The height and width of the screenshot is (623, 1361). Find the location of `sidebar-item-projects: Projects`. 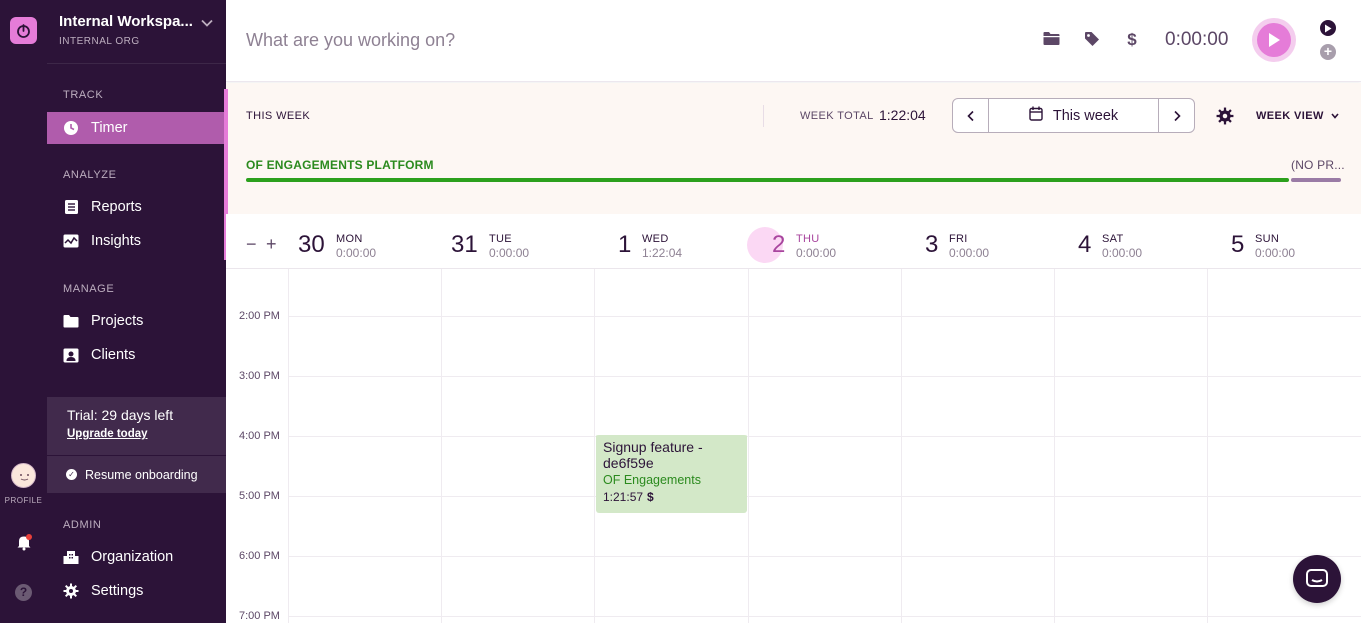

sidebar-item-projects: Projects is located at coordinates (135, 321).